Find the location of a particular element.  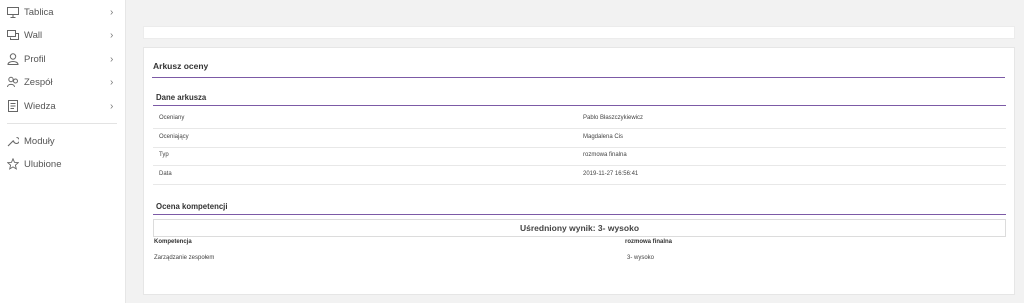

user-icon is located at coordinates (13, 59).